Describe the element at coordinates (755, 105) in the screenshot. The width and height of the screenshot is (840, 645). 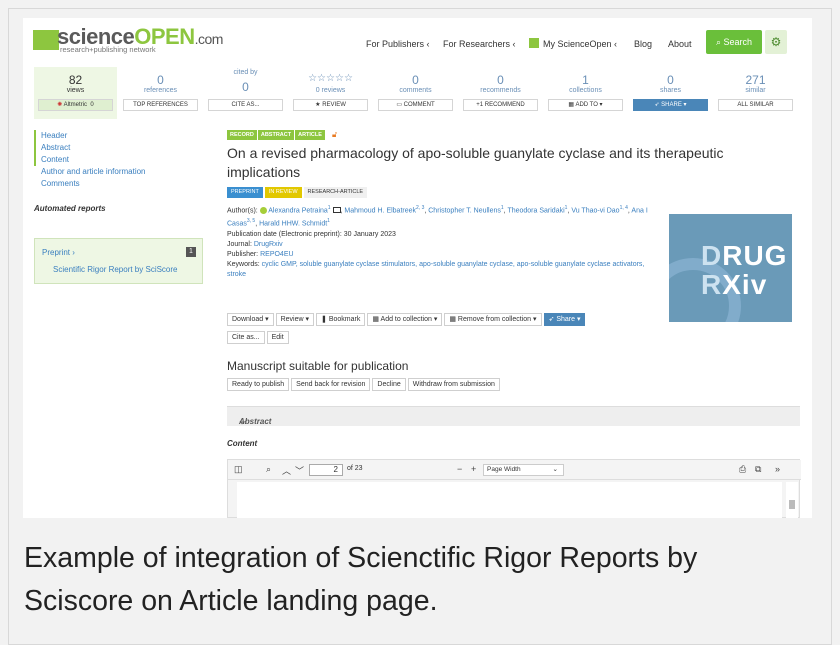
I see `all-similar-button: ALL SIMILAR` at that location.